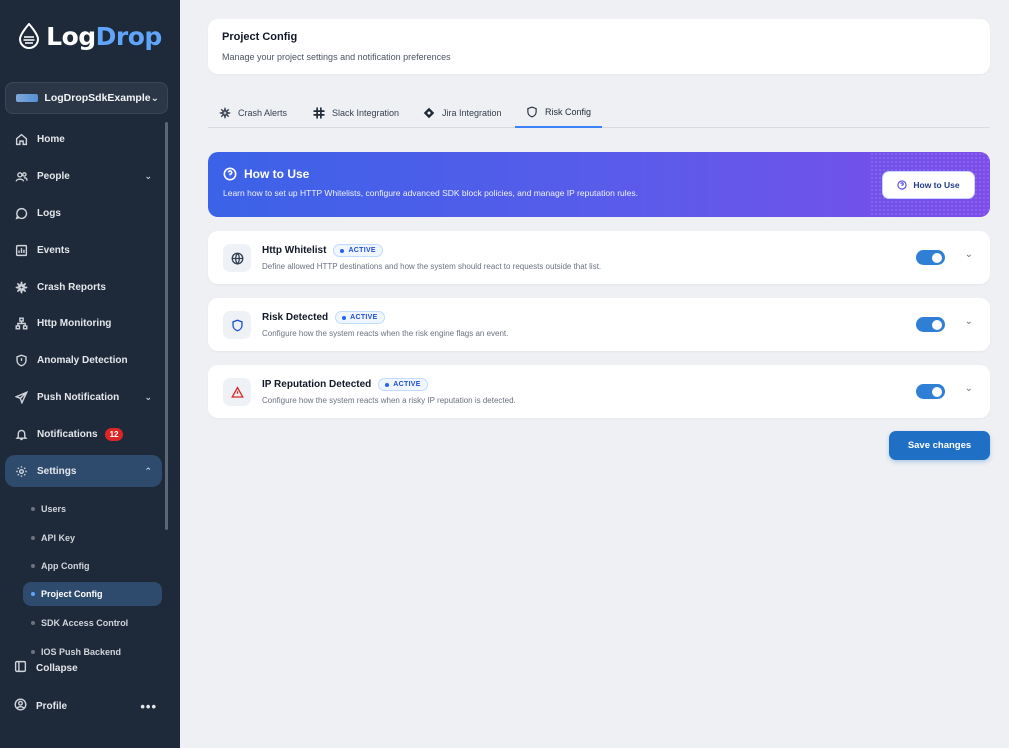  What do you see at coordinates (263, 113) in the screenshot?
I see `tab-label: Crash Alerts` at bounding box center [263, 113].